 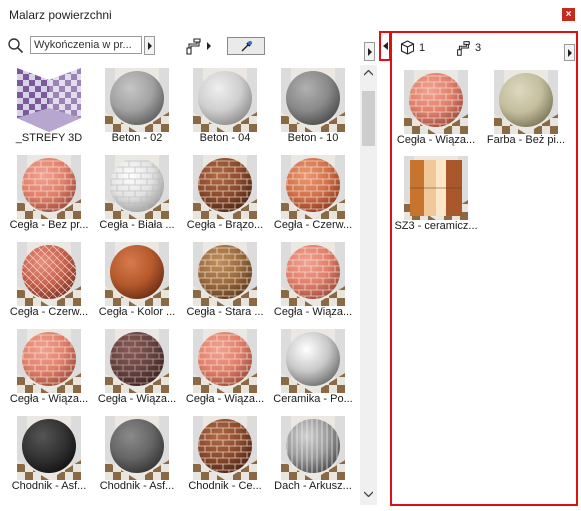 What do you see at coordinates (60, 15) in the screenshot?
I see `window-title: Malarz powierzchni` at bounding box center [60, 15].